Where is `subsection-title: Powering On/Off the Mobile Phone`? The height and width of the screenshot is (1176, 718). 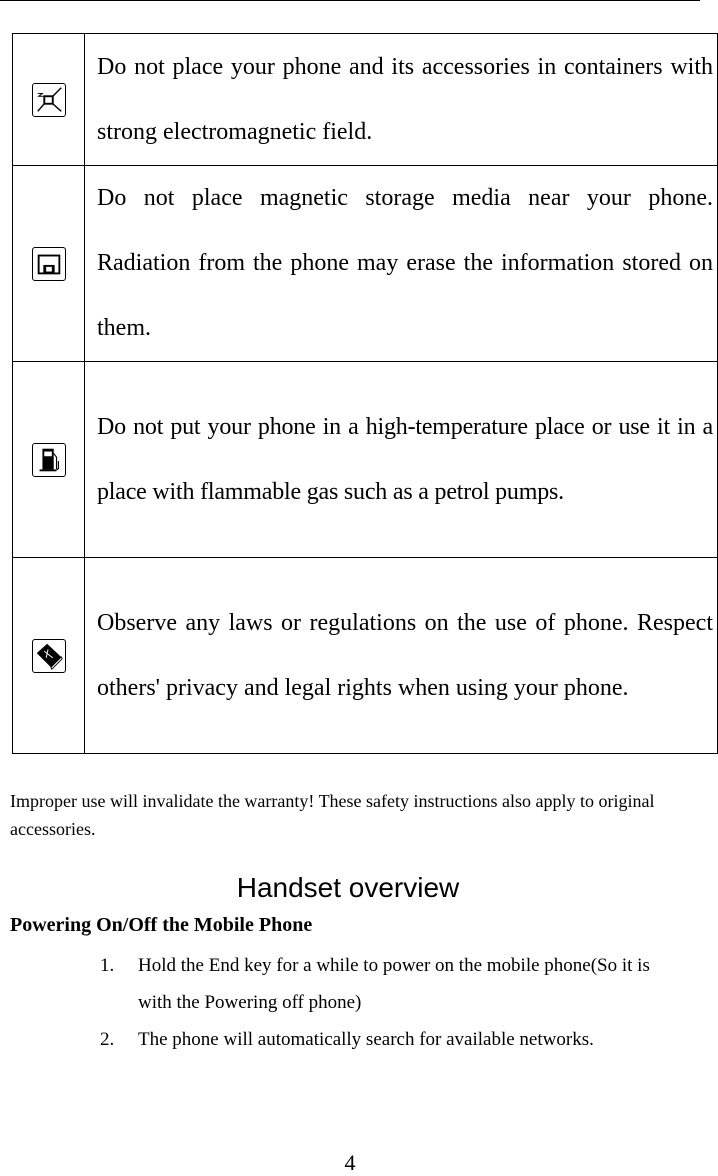 subsection-title: Powering On/Off the Mobile Phone is located at coordinates (161, 925).